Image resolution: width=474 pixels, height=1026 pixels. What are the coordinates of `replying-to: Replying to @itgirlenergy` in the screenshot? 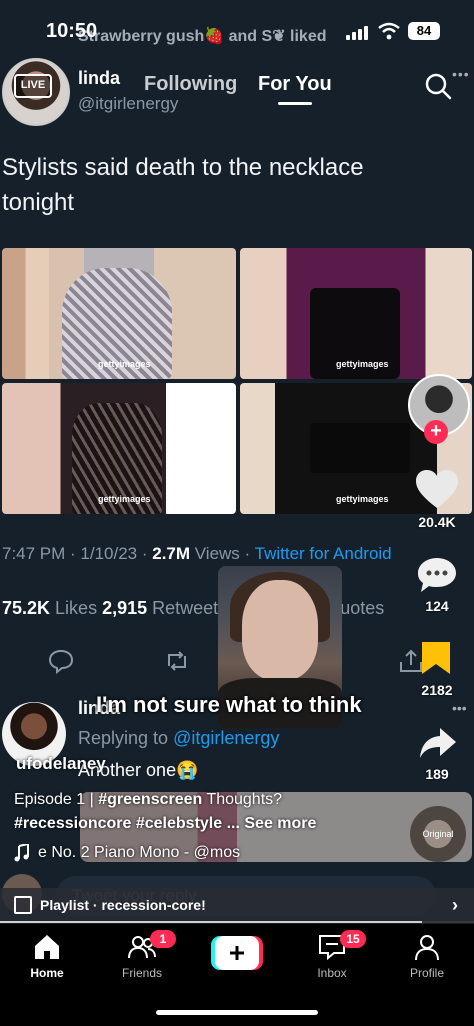 It's located at (179, 738).